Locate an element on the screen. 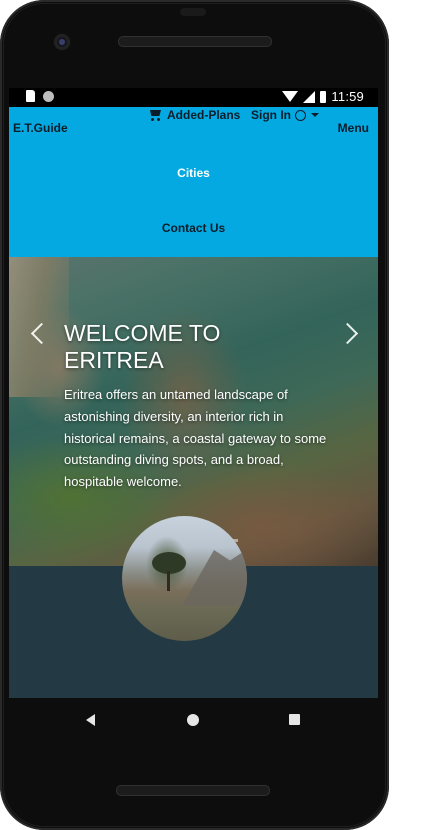 The height and width of the screenshot is (830, 422). nav-item-contact-us: Contact Us is located at coordinates (193, 228).